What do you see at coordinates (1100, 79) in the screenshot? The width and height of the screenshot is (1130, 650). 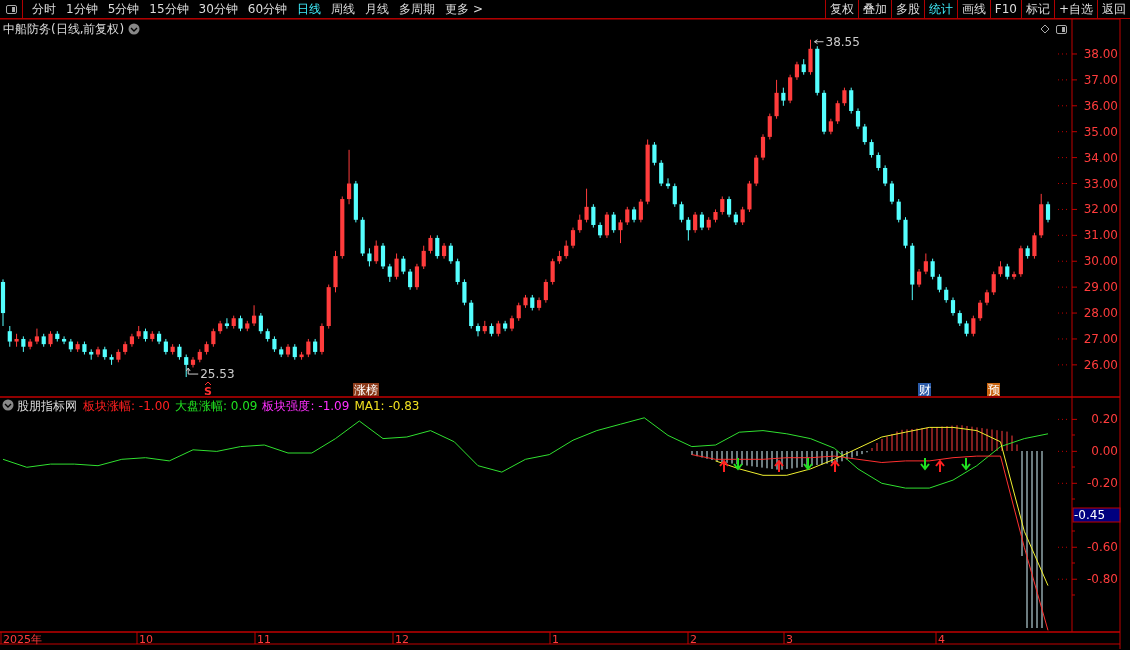 I see `axis-tick-label: 37.00` at bounding box center [1100, 79].